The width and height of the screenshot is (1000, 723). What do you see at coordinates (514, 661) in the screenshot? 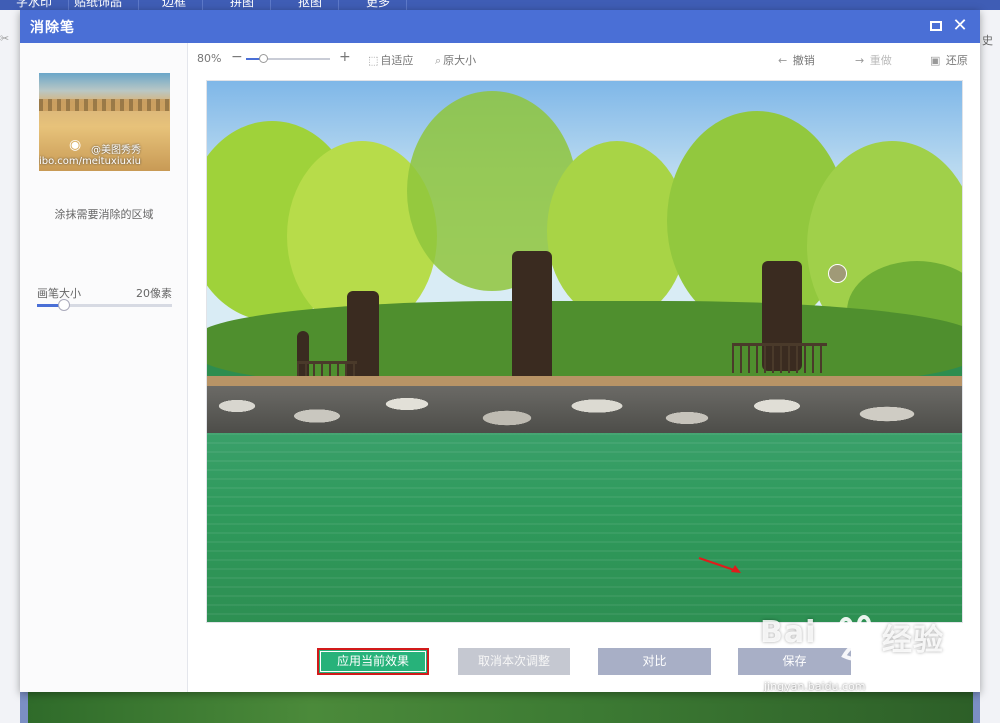
I see `cancel-adjustment-button: 取消本次调整` at bounding box center [514, 661].